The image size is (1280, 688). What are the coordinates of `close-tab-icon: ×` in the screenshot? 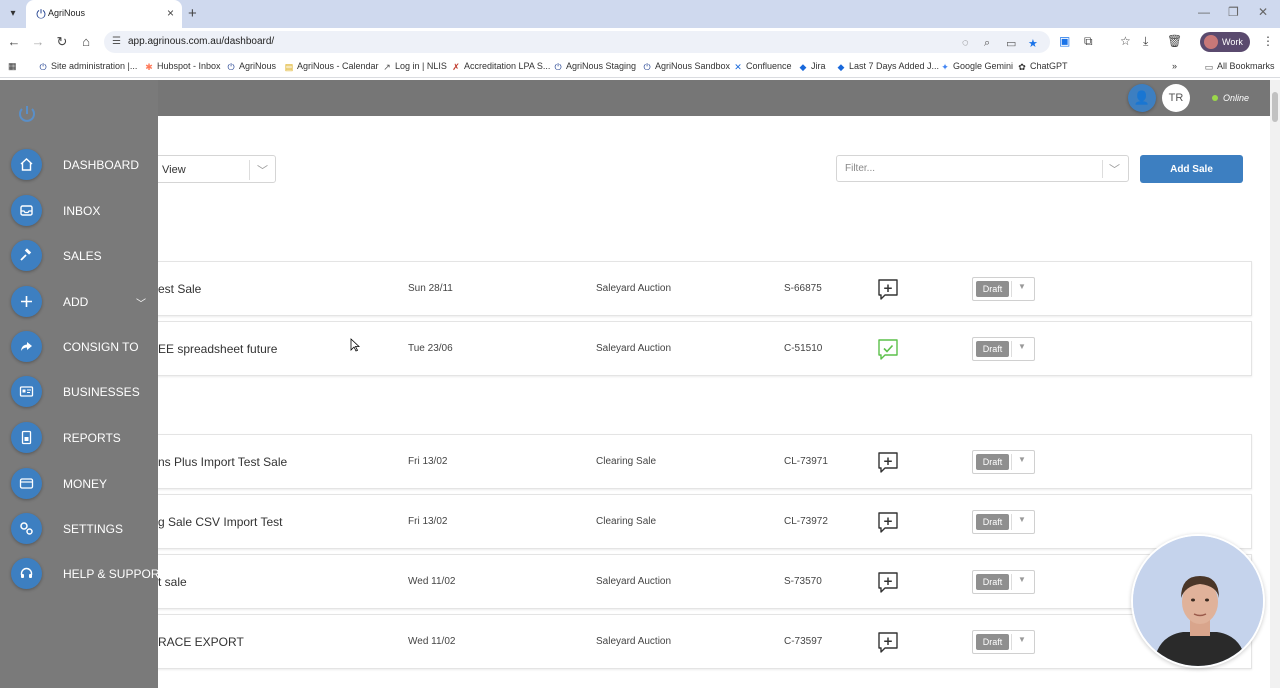 It's located at (170, 13).